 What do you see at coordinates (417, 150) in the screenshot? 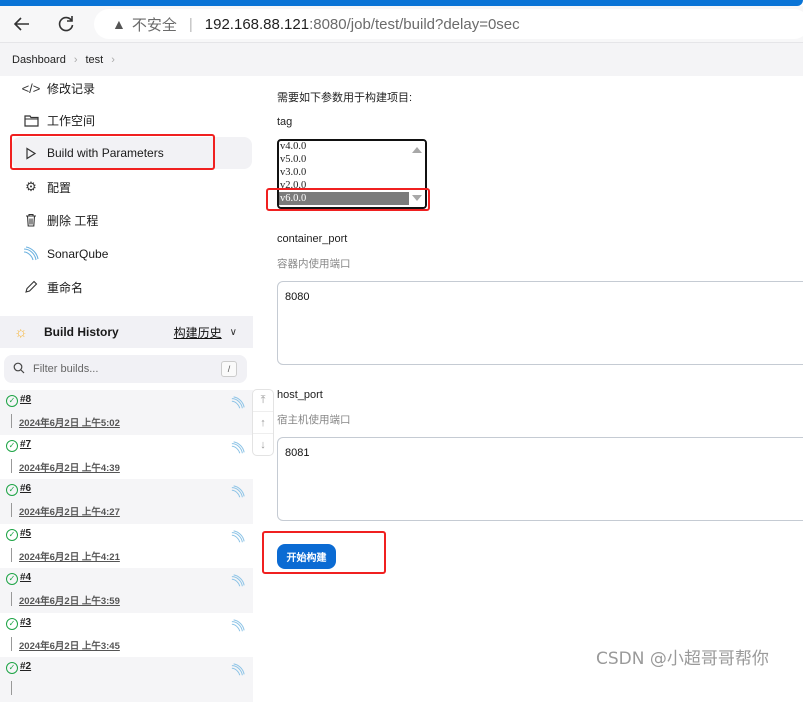
I see `scroll-up-arrow-icon` at bounding box center [417, 150].